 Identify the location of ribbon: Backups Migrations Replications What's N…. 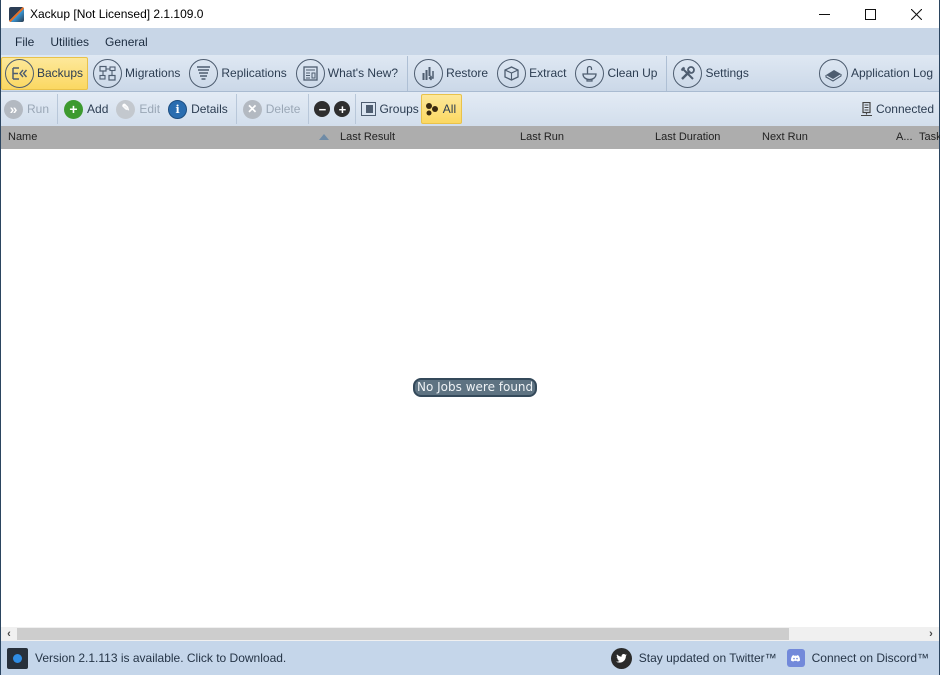
(470, 73).